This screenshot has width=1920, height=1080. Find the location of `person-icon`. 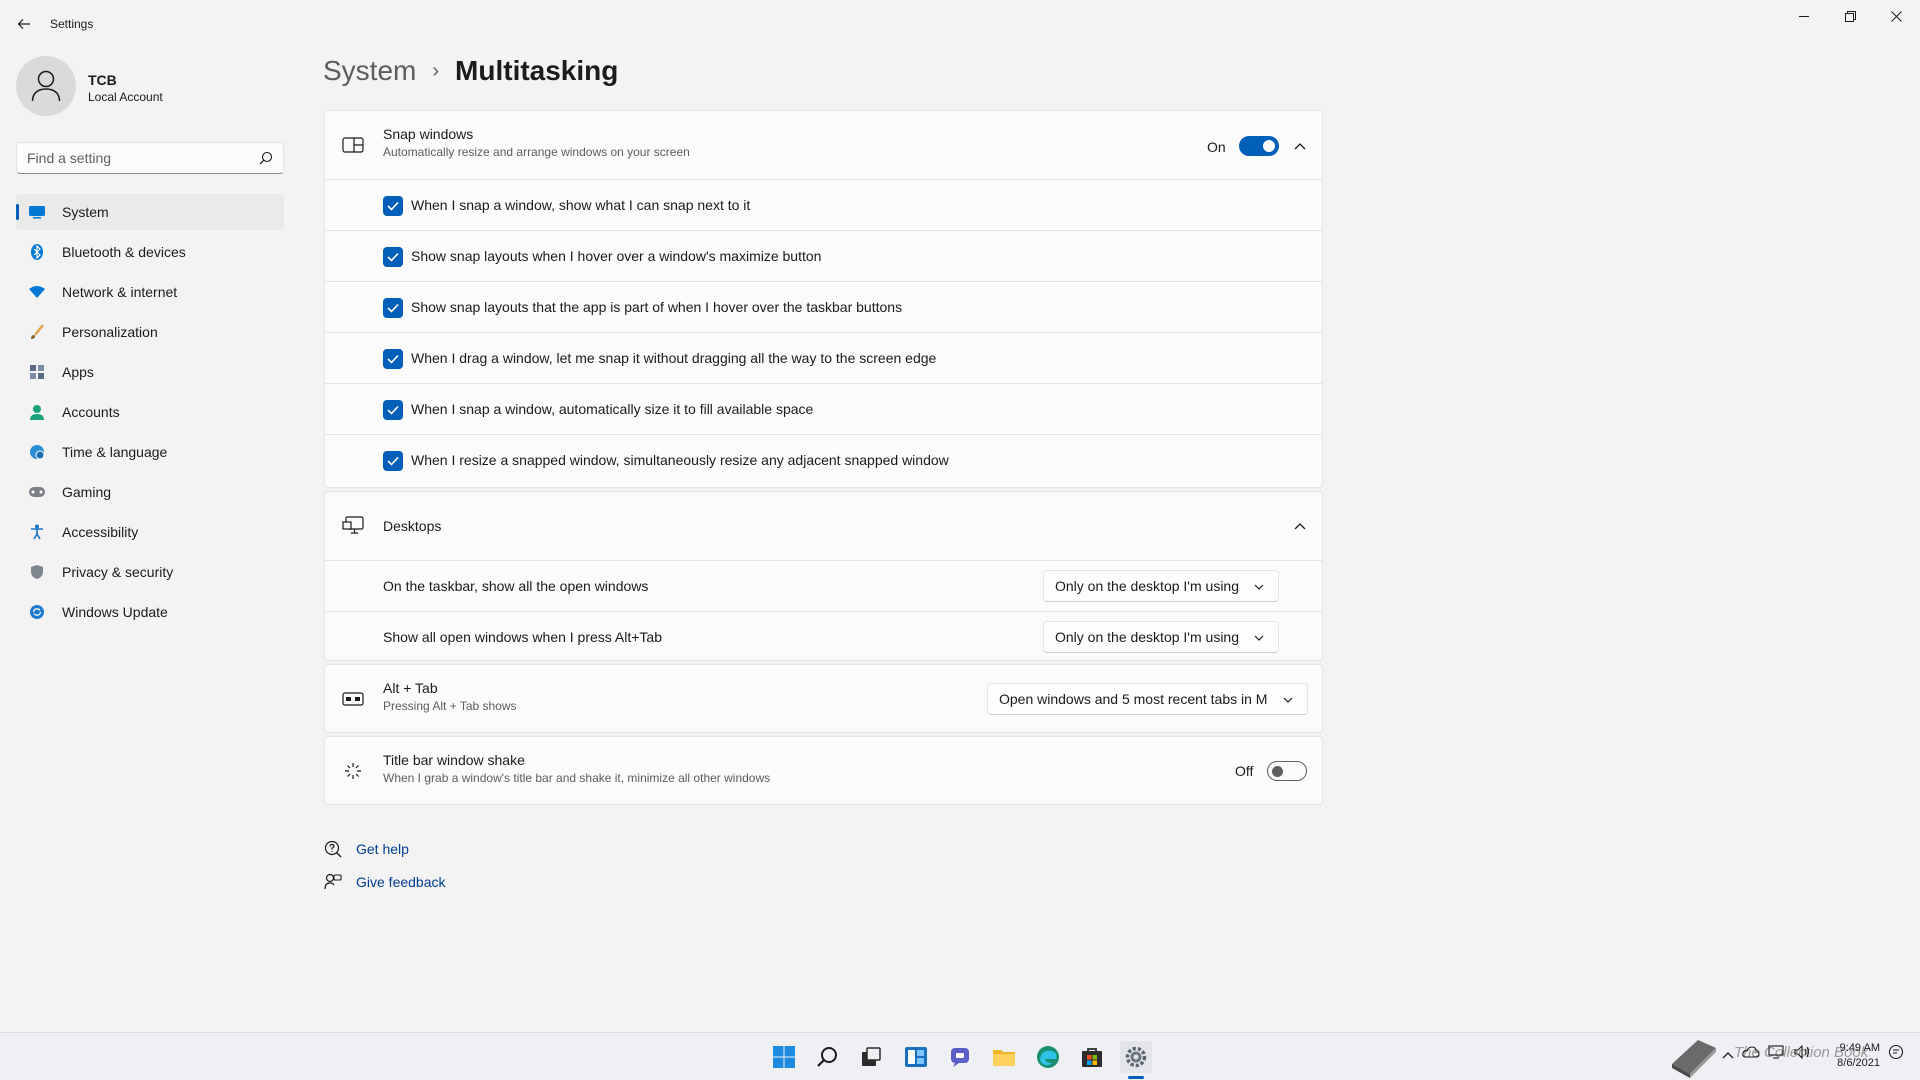

person-icon is located at coordinates (37, 412).